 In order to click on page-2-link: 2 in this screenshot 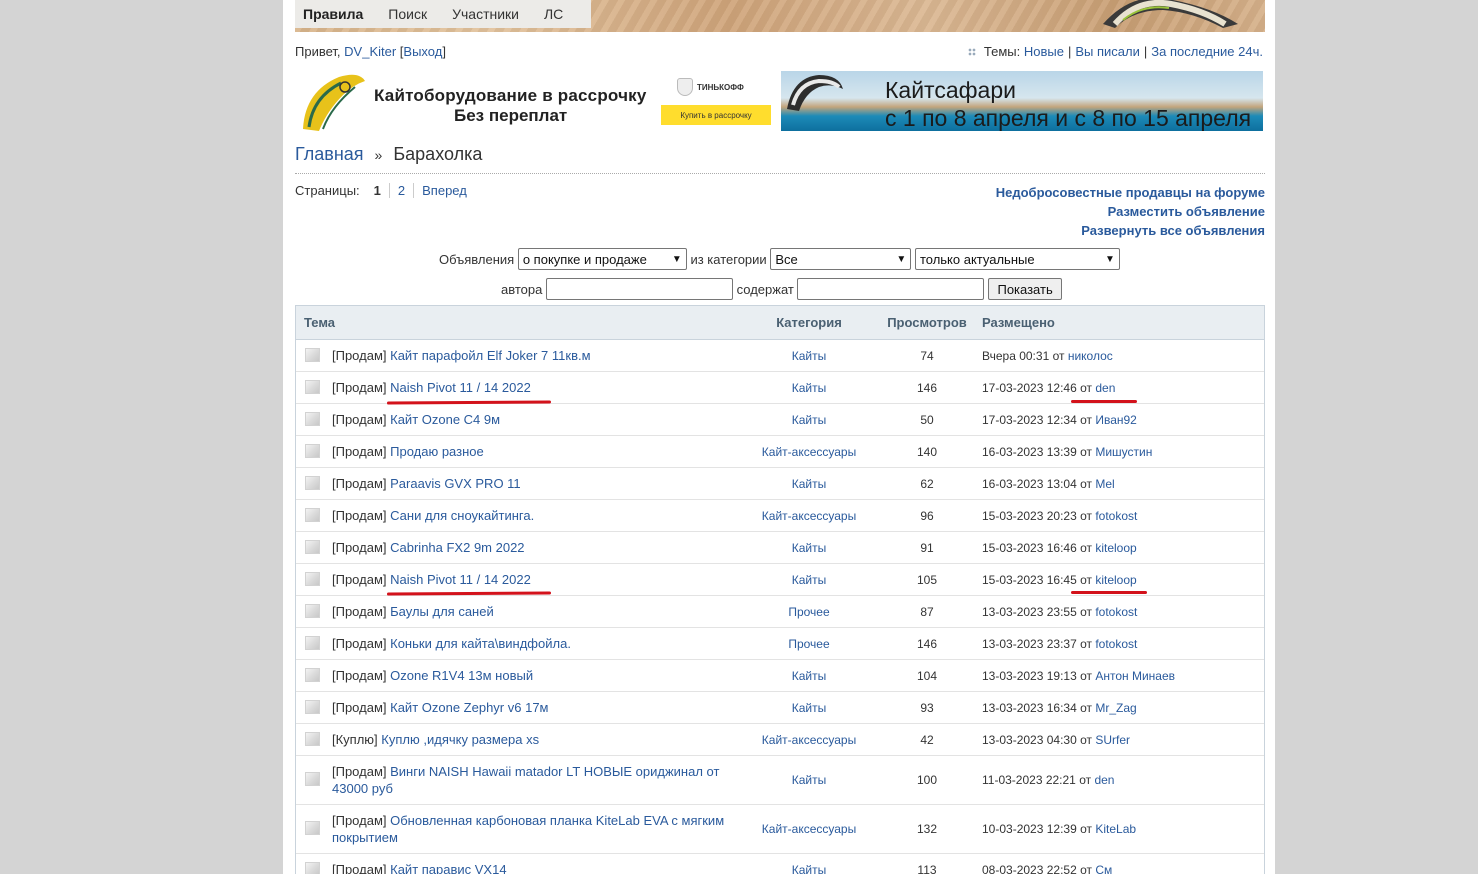, I will do `click(400, 190)`.